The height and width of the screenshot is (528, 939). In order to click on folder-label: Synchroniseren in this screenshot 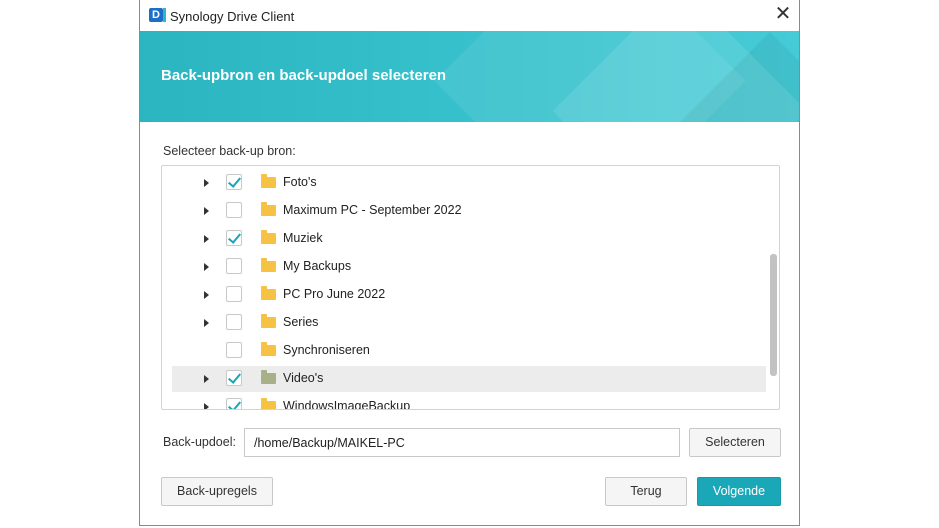, I will do `click(326, 350)`.